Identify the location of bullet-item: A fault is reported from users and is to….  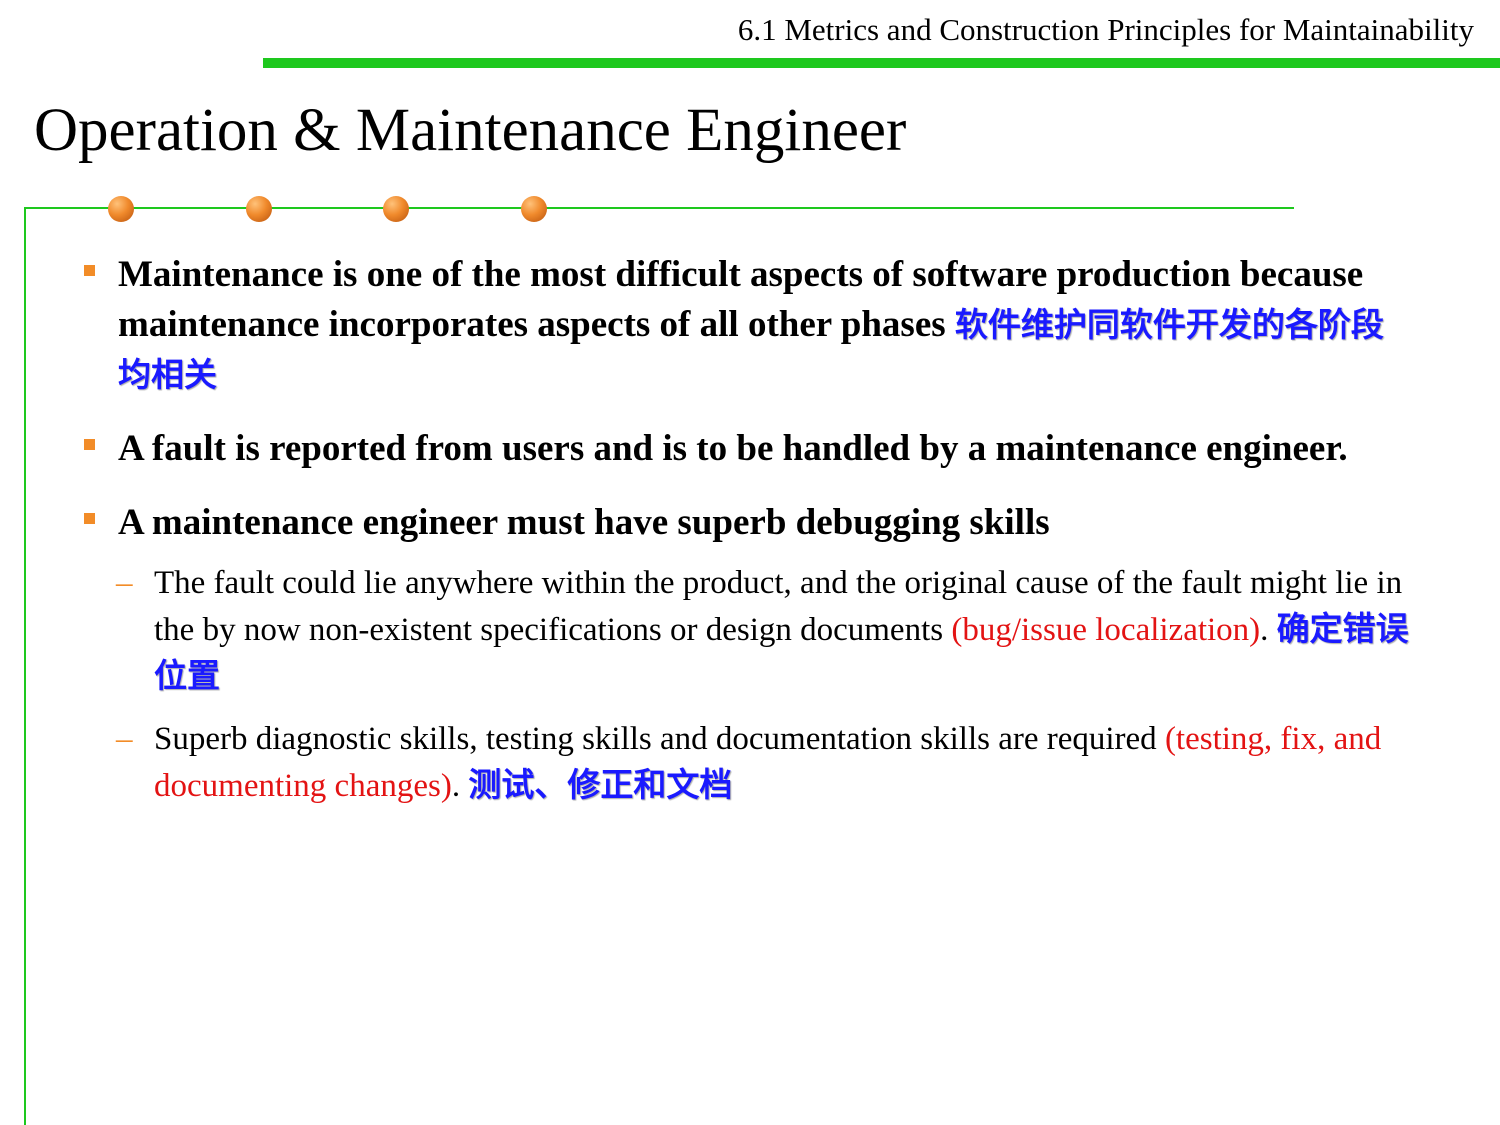
(745, 449).